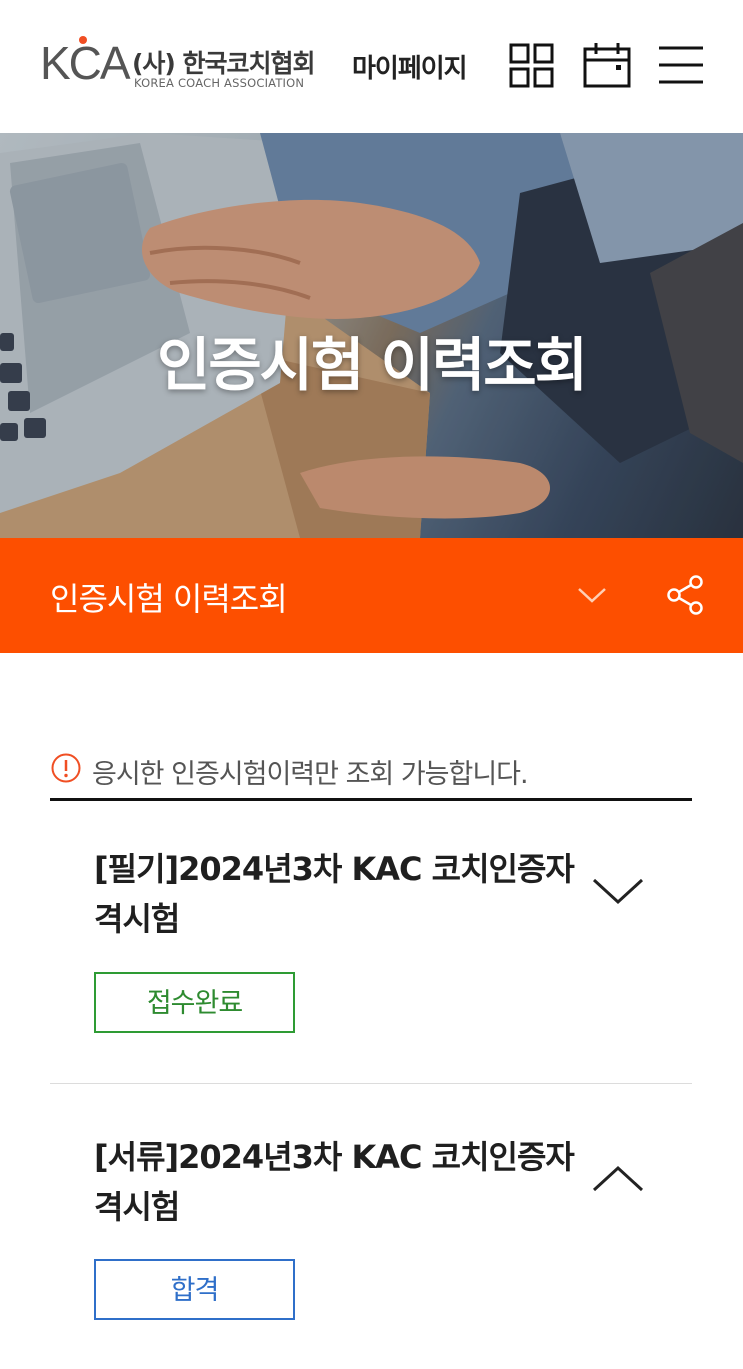  I want to click on logo-mark: KCA, so click(85, 63).